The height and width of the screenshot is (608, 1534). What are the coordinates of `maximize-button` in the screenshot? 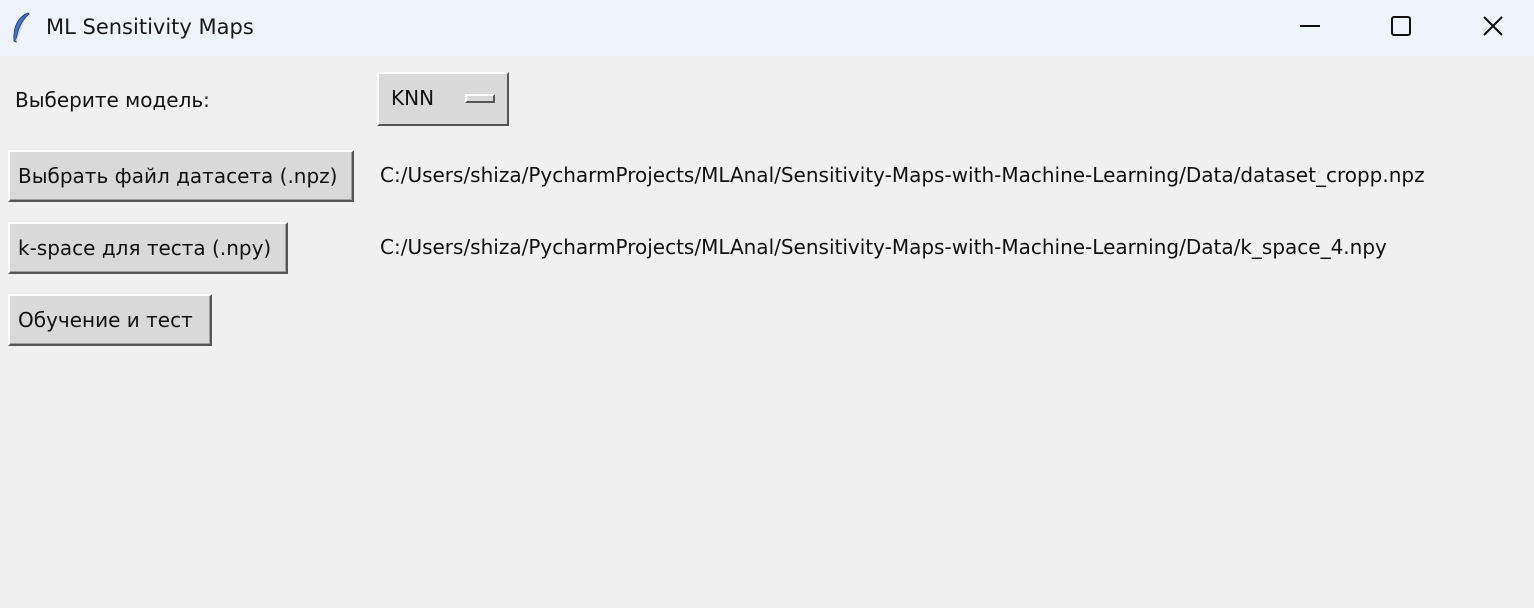 It's located at (1401, 26).